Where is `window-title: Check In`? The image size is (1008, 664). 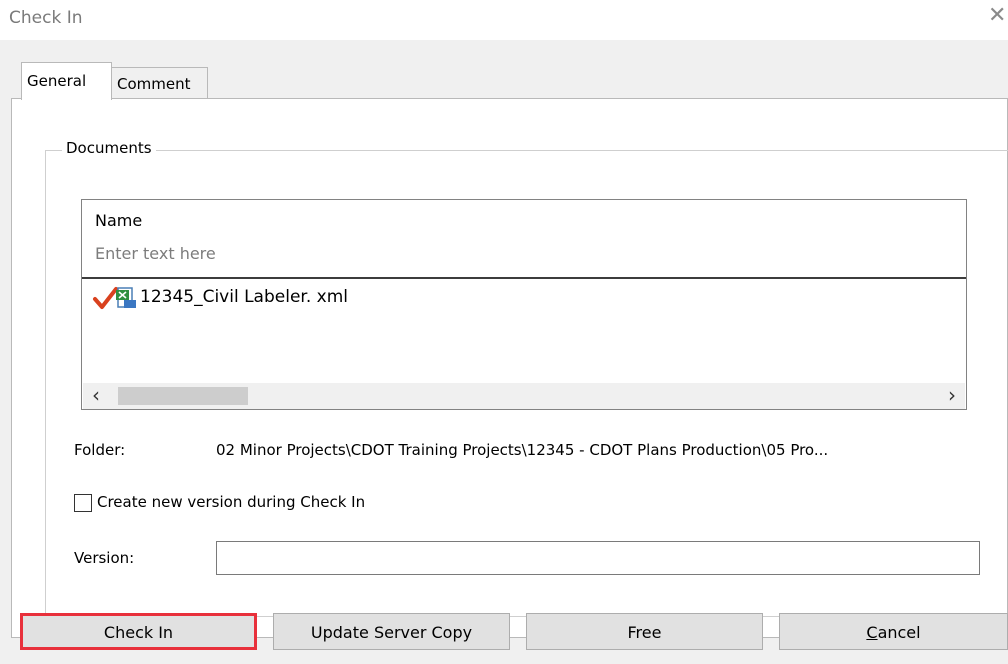 window-title: Check In is located at coordinates (46, 18).